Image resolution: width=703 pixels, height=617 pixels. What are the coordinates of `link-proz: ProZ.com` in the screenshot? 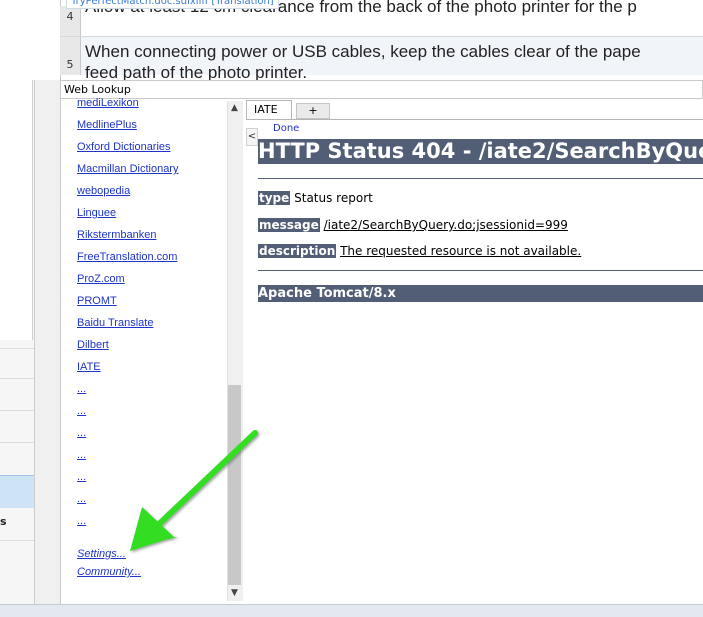 It's located at (101, 279).